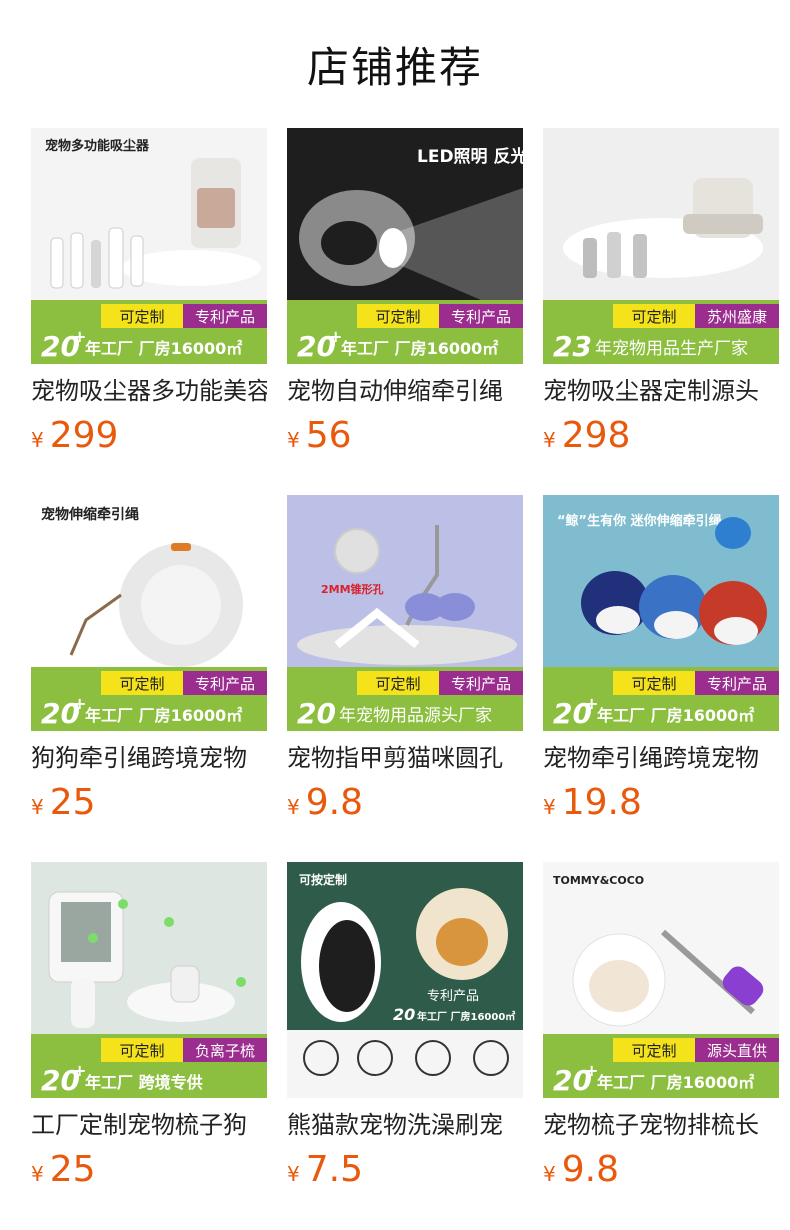 The width and height of the screenshot is (790, 1230). I want to click on product-card: 可定制 负离子梳 20 + 年工厂 跨境专供 工厂定制宠物梳子狗 ¥25, so click(149, 1032).